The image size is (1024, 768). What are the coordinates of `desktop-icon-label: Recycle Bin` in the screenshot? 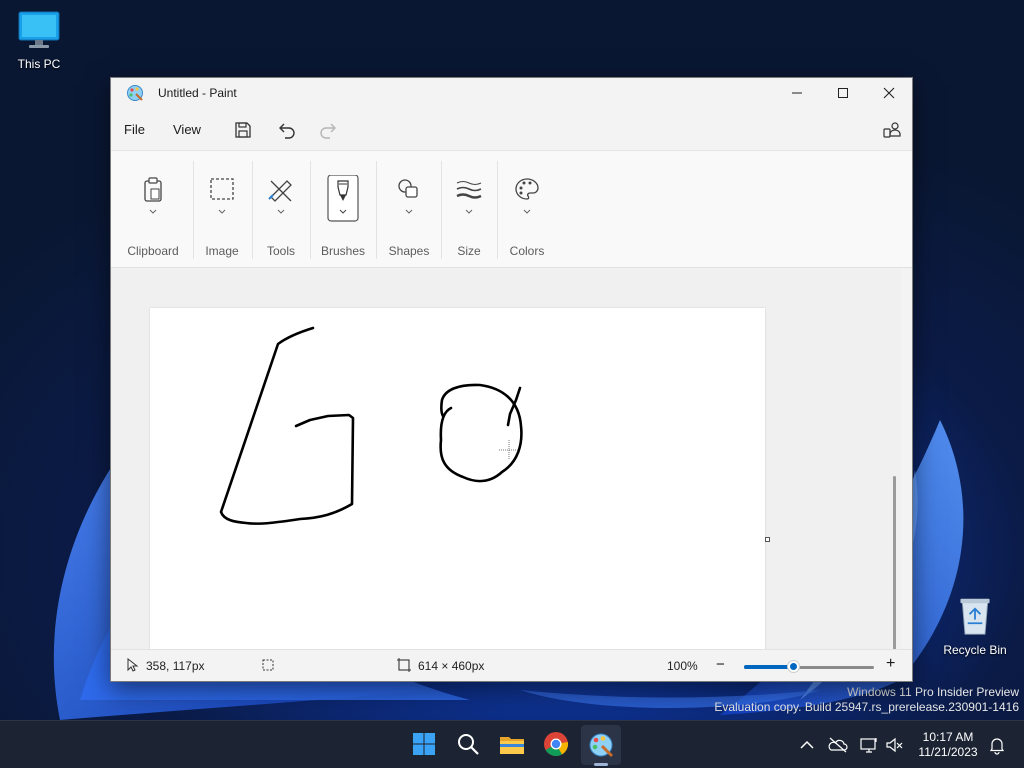 It's located at (975, 650).